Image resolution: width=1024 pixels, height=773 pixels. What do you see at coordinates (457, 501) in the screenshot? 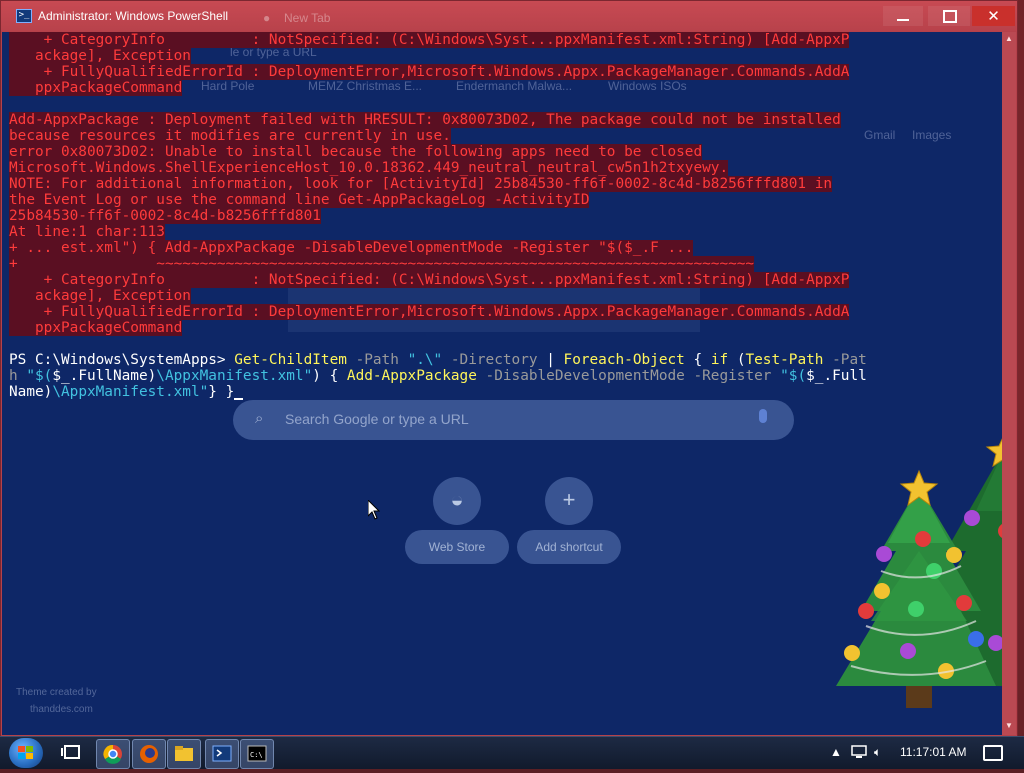
I see `web-store-icon: ◒` at bounding box center [457, 501].